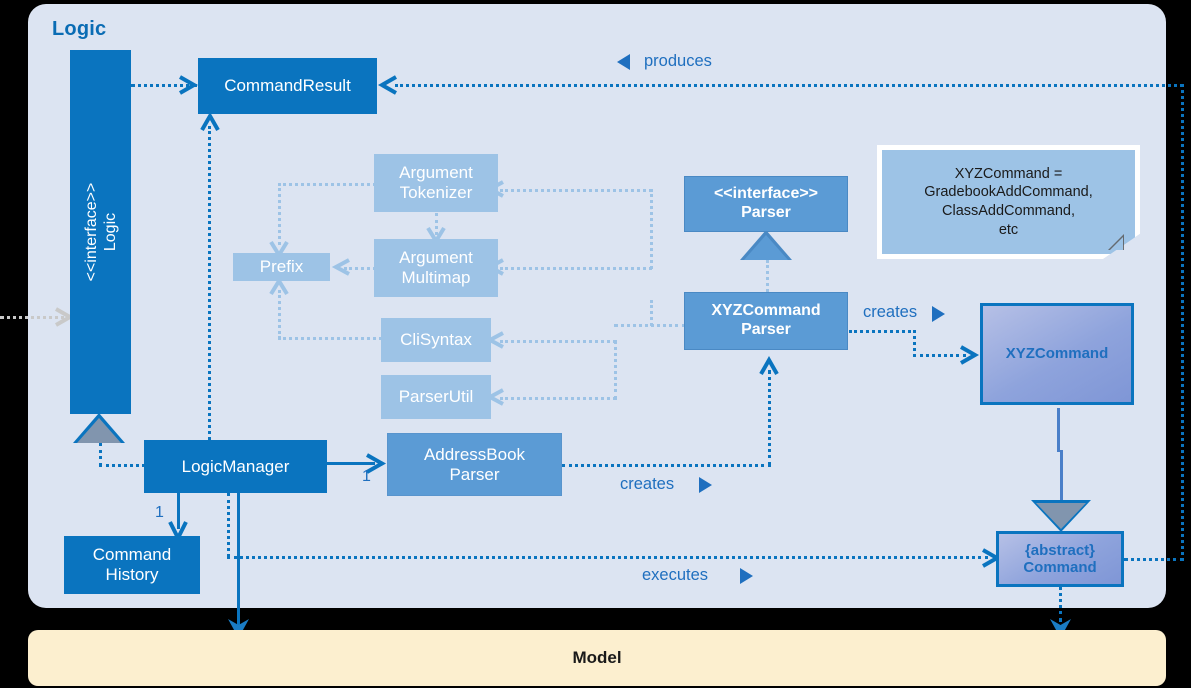 This screenshot has height=688, width=1191. What do you see at coordinates (1060, 550) in the screenshot?
I see `abstract-command-stereotype: {abstract}` at bounding box center [1060, 550].